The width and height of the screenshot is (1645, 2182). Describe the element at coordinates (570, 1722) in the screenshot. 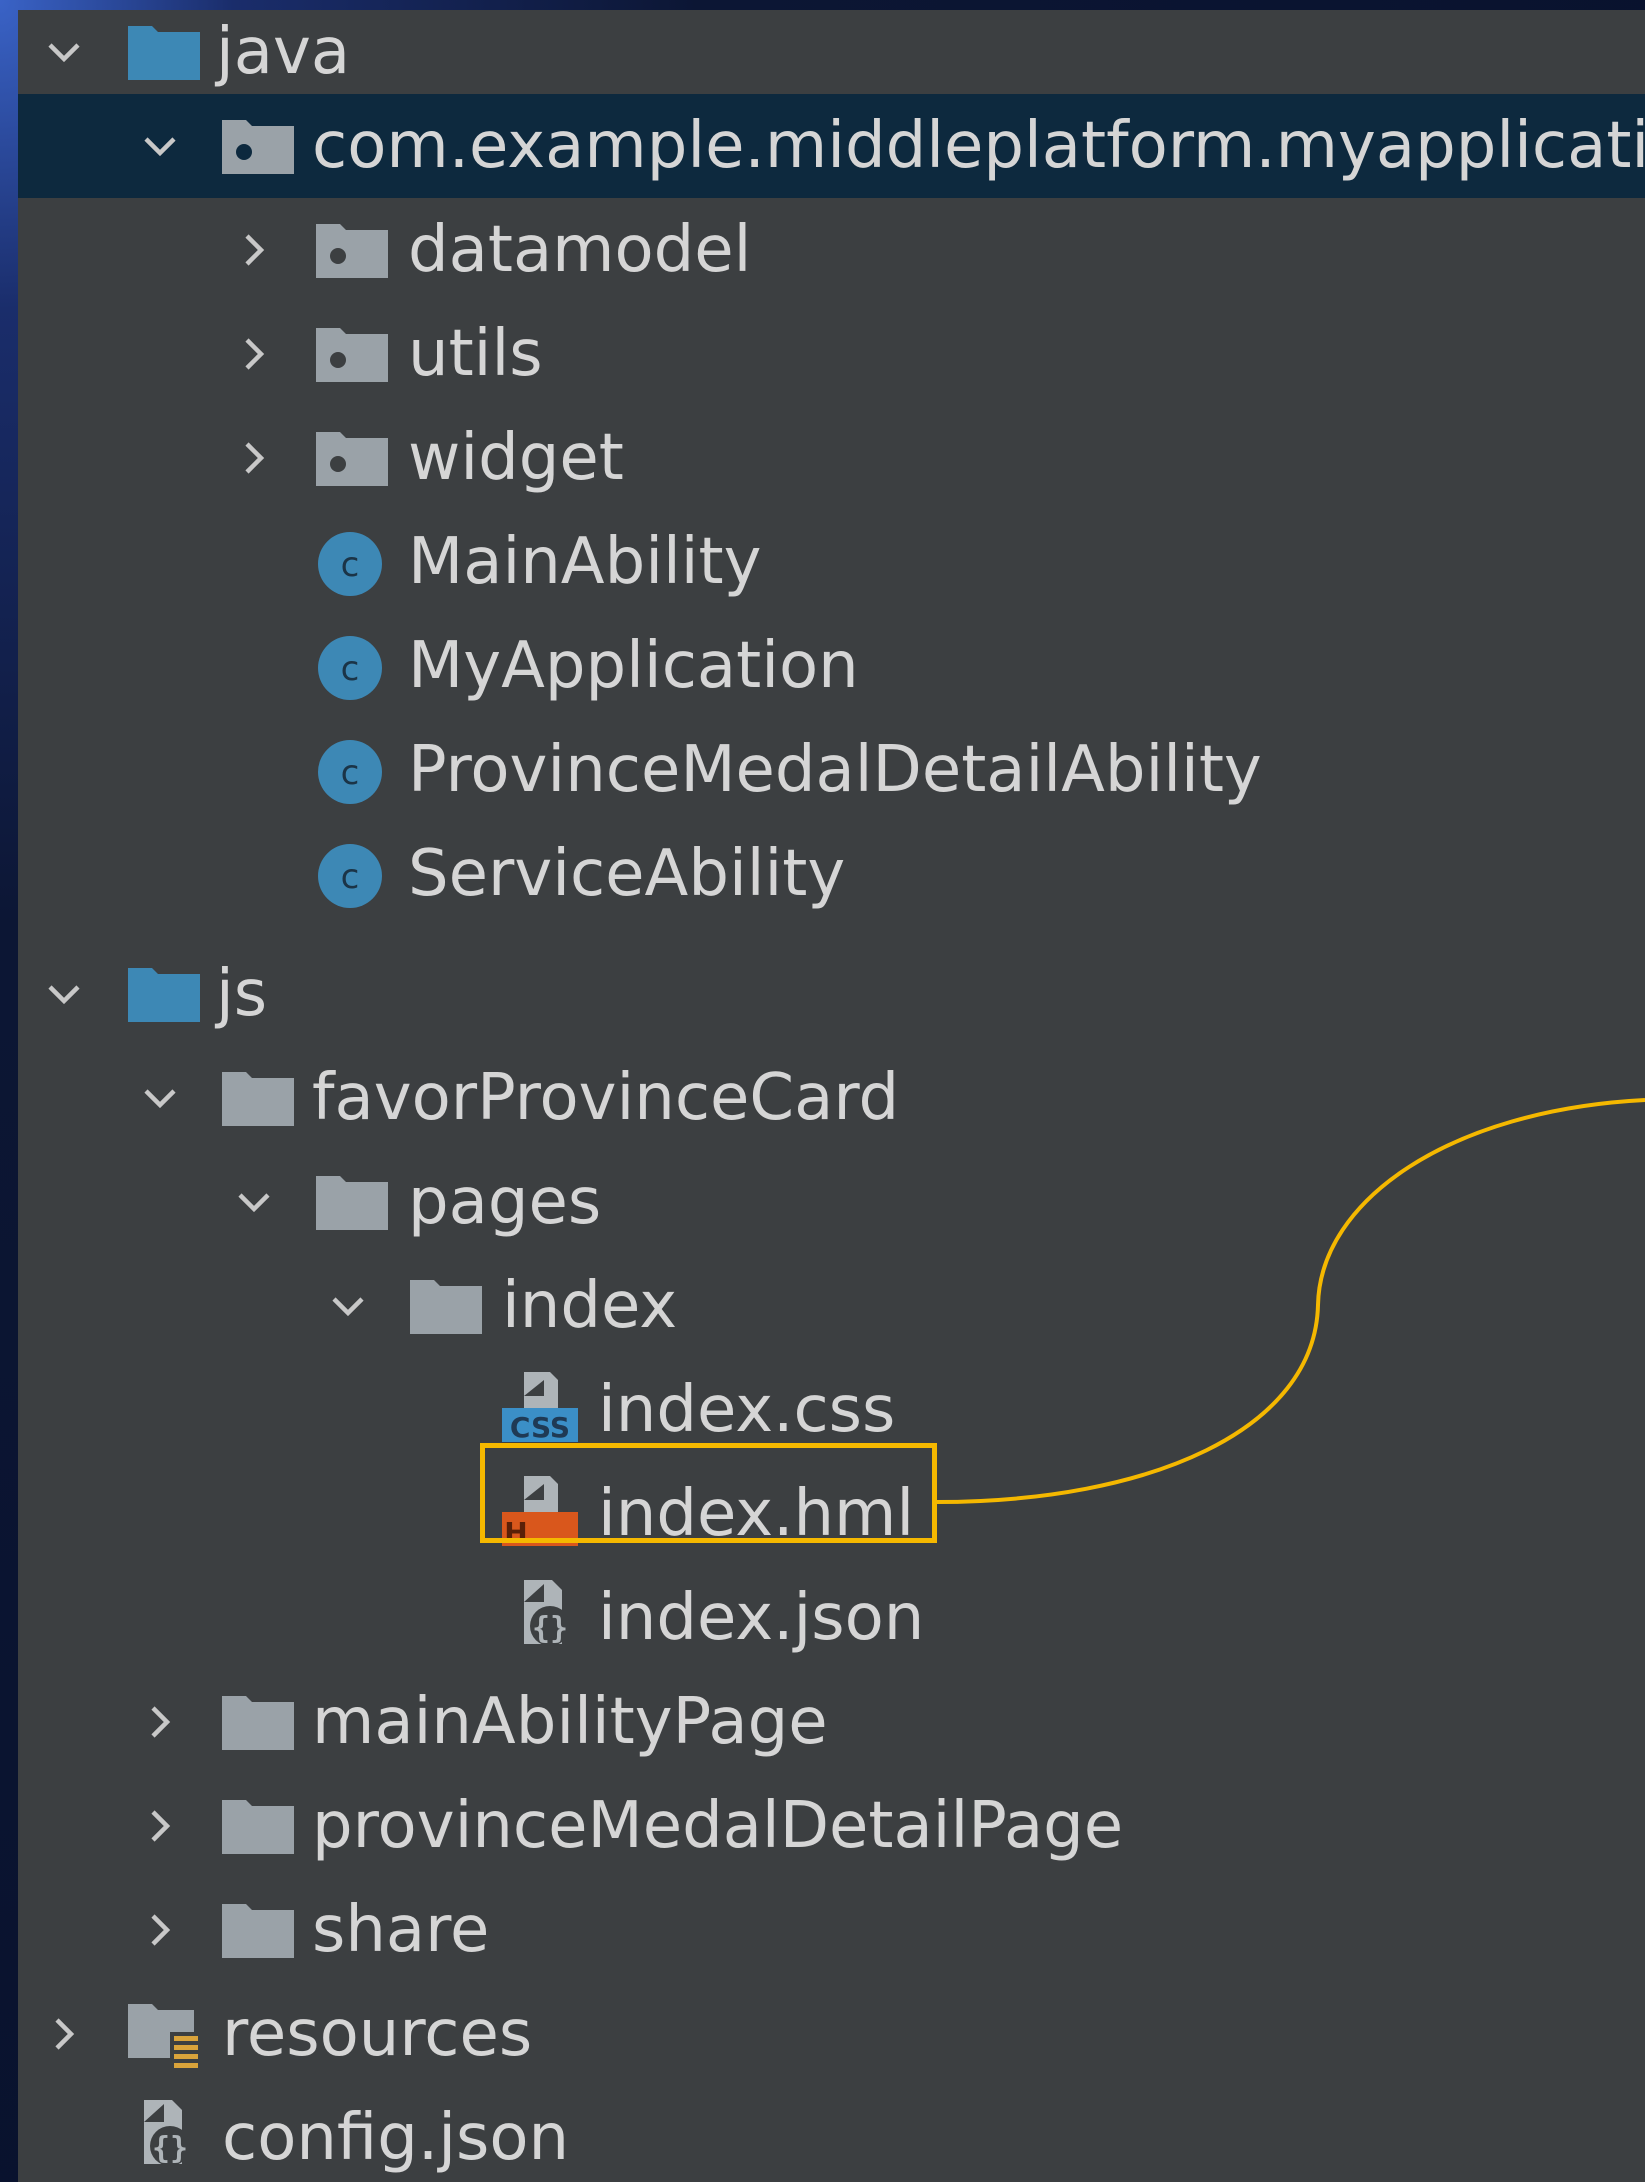

I see `tree-item-label: mainAbilityPage` at that location.